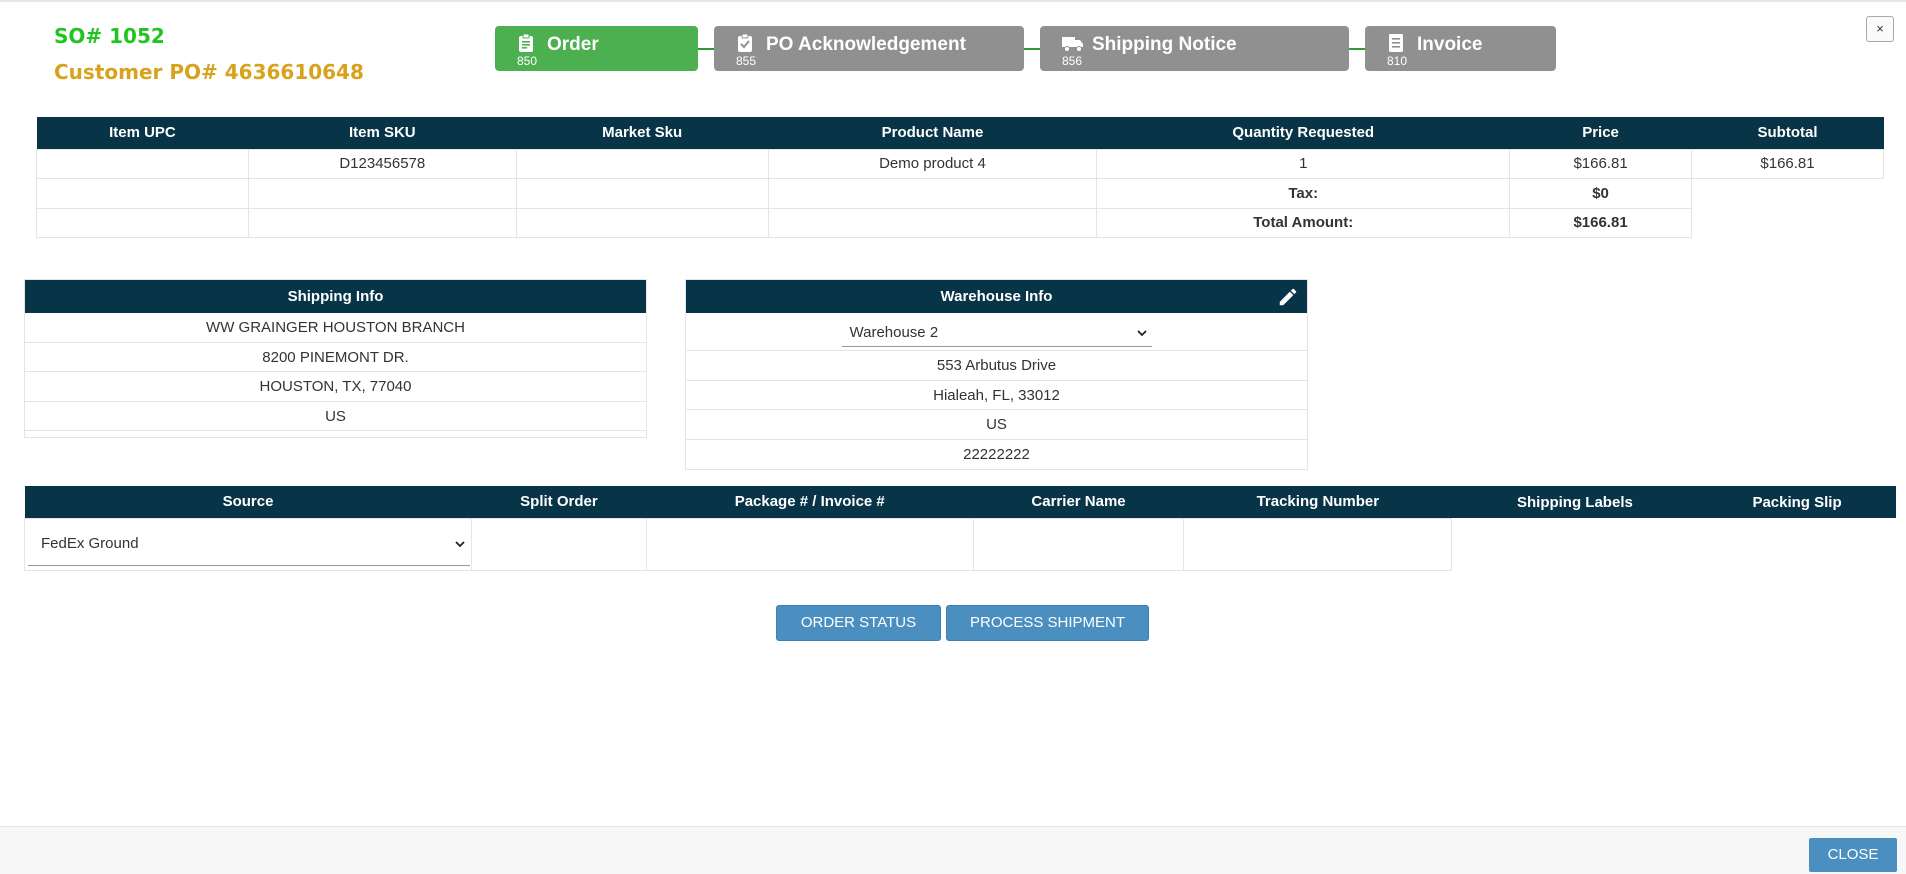  Describe the element at coordinates (1047, 623) in the screenshot. I see `process-shipment-button: PROCESS SHIPMENT` at that location.